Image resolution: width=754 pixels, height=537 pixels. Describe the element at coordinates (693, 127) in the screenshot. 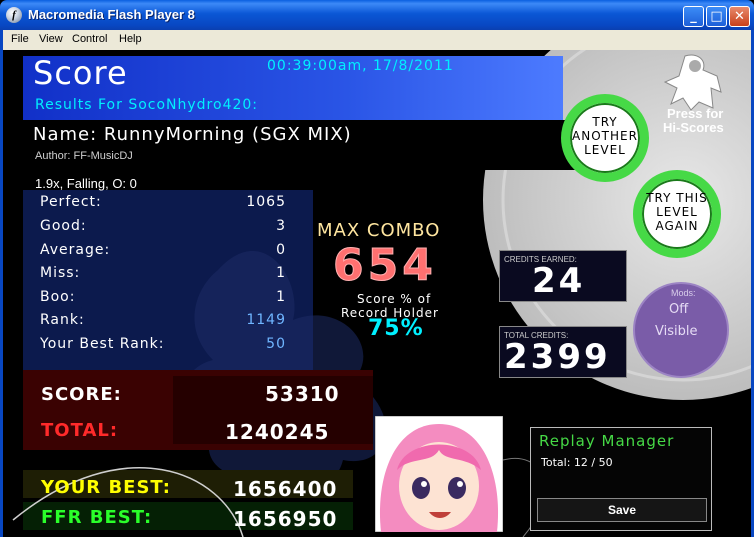

I see `hiscores-label-2: Hi-Scores` at that location.